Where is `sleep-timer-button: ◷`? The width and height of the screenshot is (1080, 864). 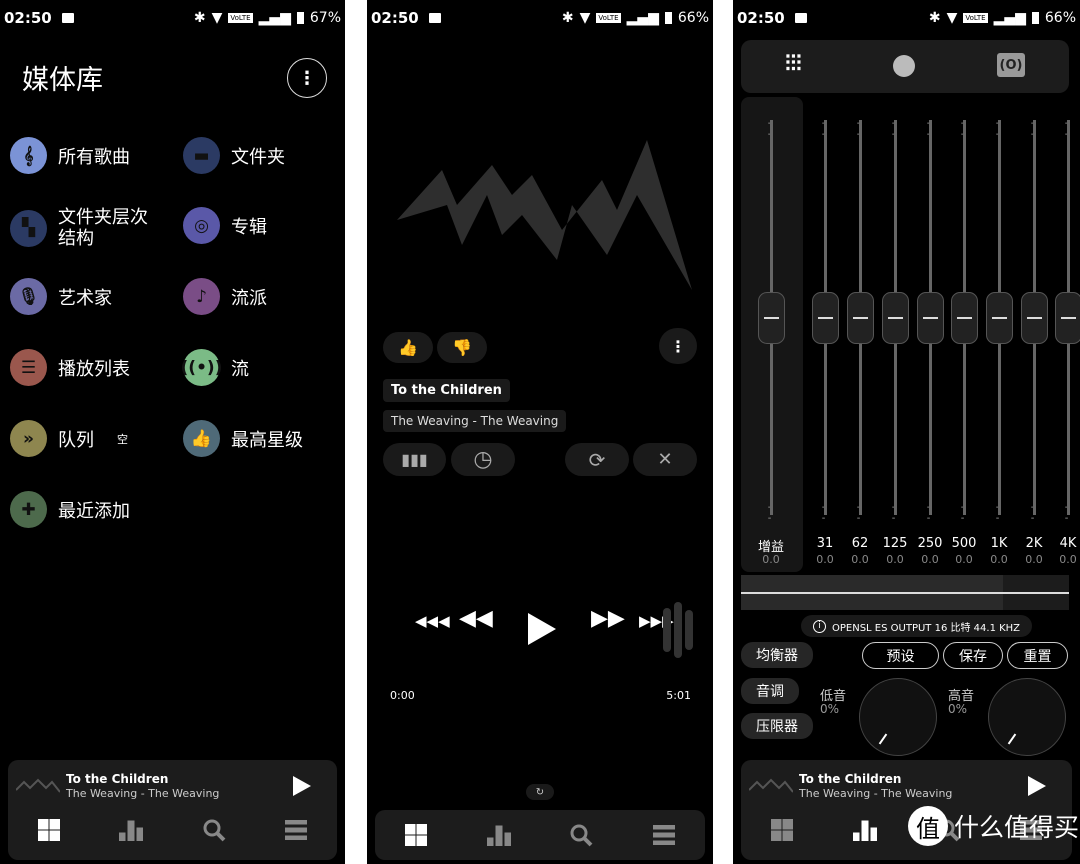 sleep-timer-button: ◷ is located at coordinates (483, 459).